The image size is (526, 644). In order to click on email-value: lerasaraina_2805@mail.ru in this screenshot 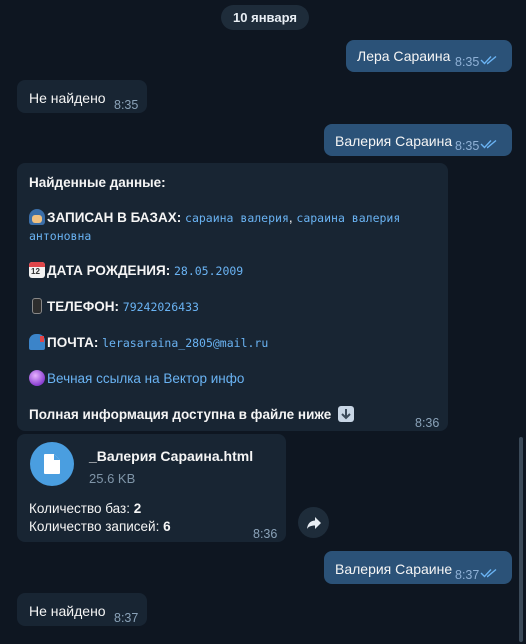, I will do `click(185, 343)`.